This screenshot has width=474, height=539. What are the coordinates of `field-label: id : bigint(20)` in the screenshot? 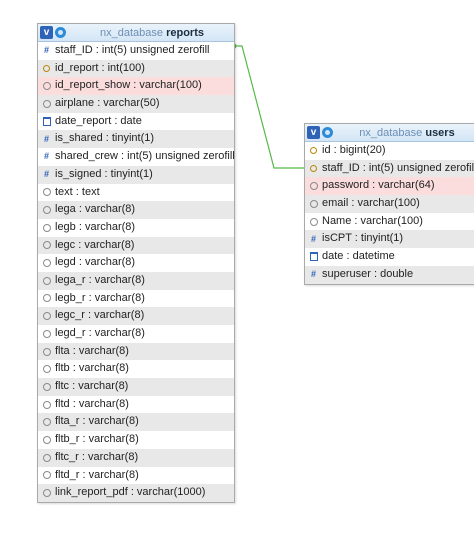 It's located at (354, 150).